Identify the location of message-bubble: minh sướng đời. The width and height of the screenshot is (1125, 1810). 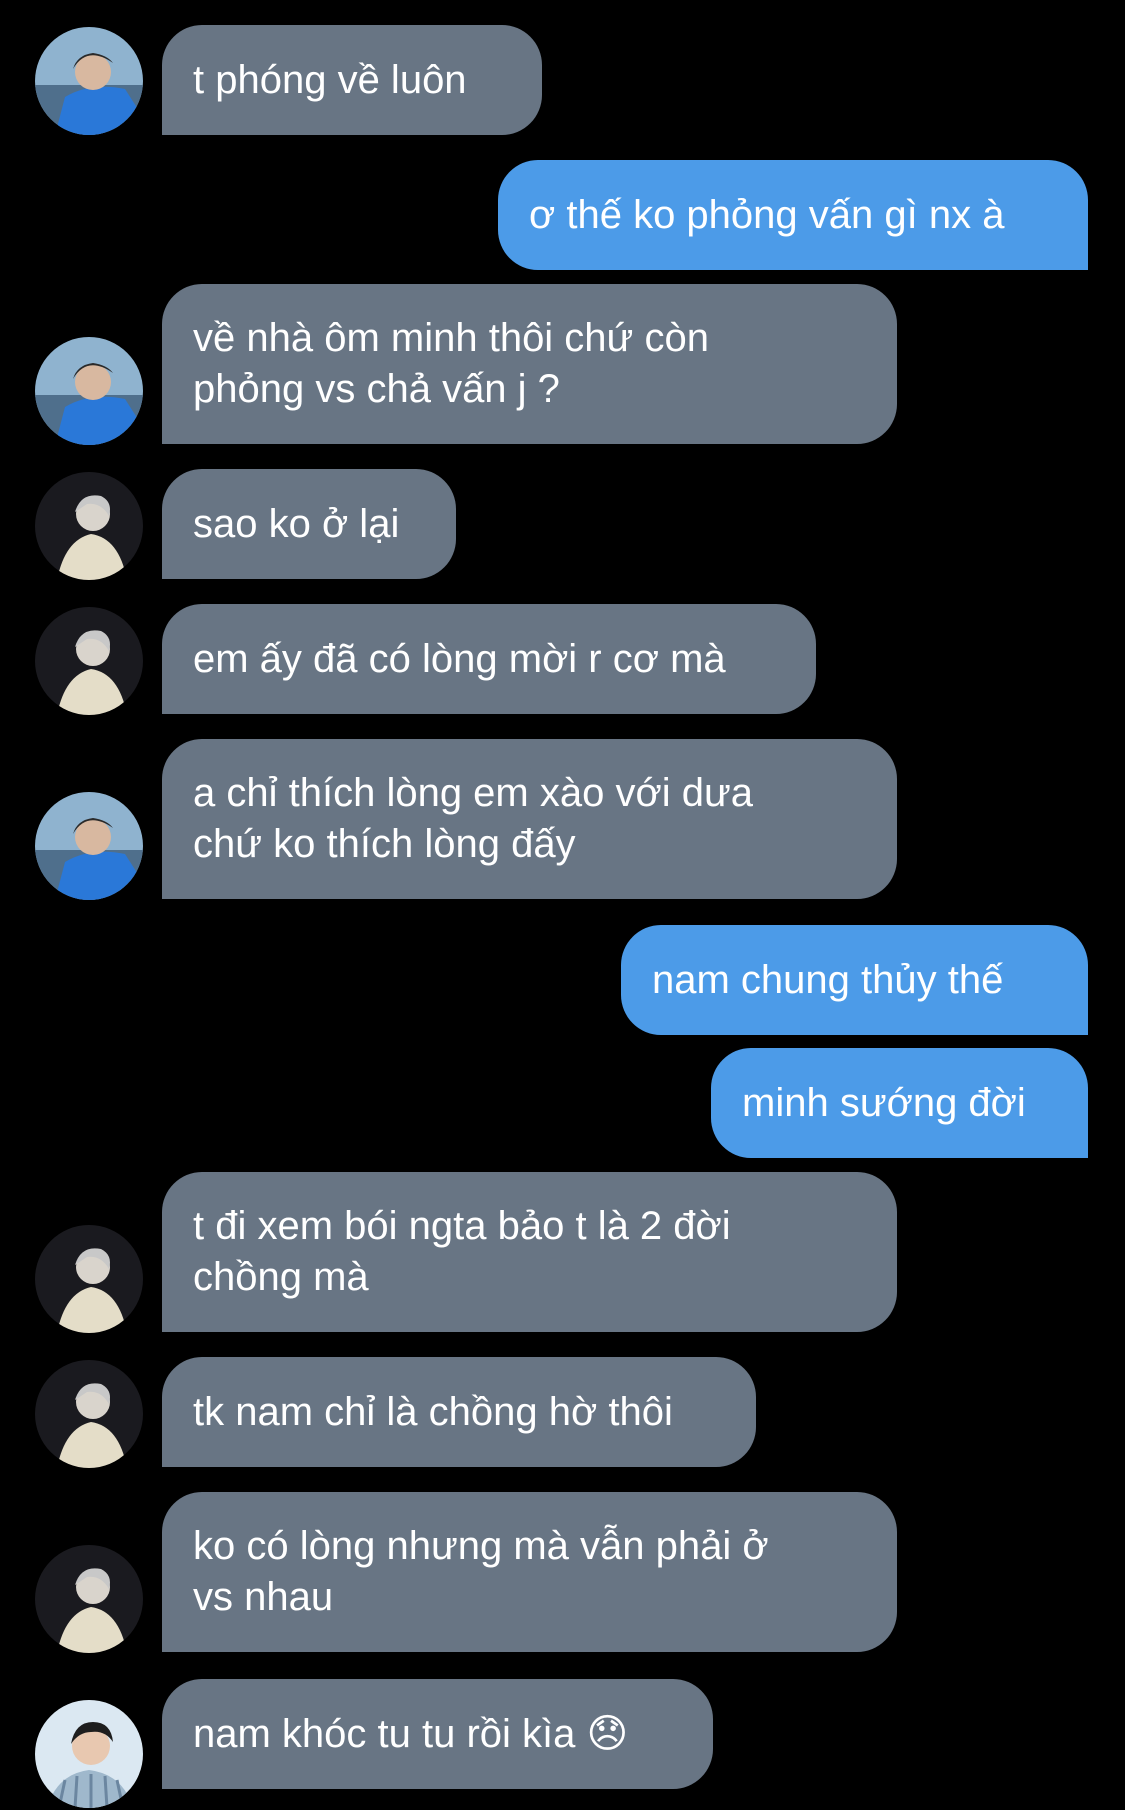
(899, 1103).